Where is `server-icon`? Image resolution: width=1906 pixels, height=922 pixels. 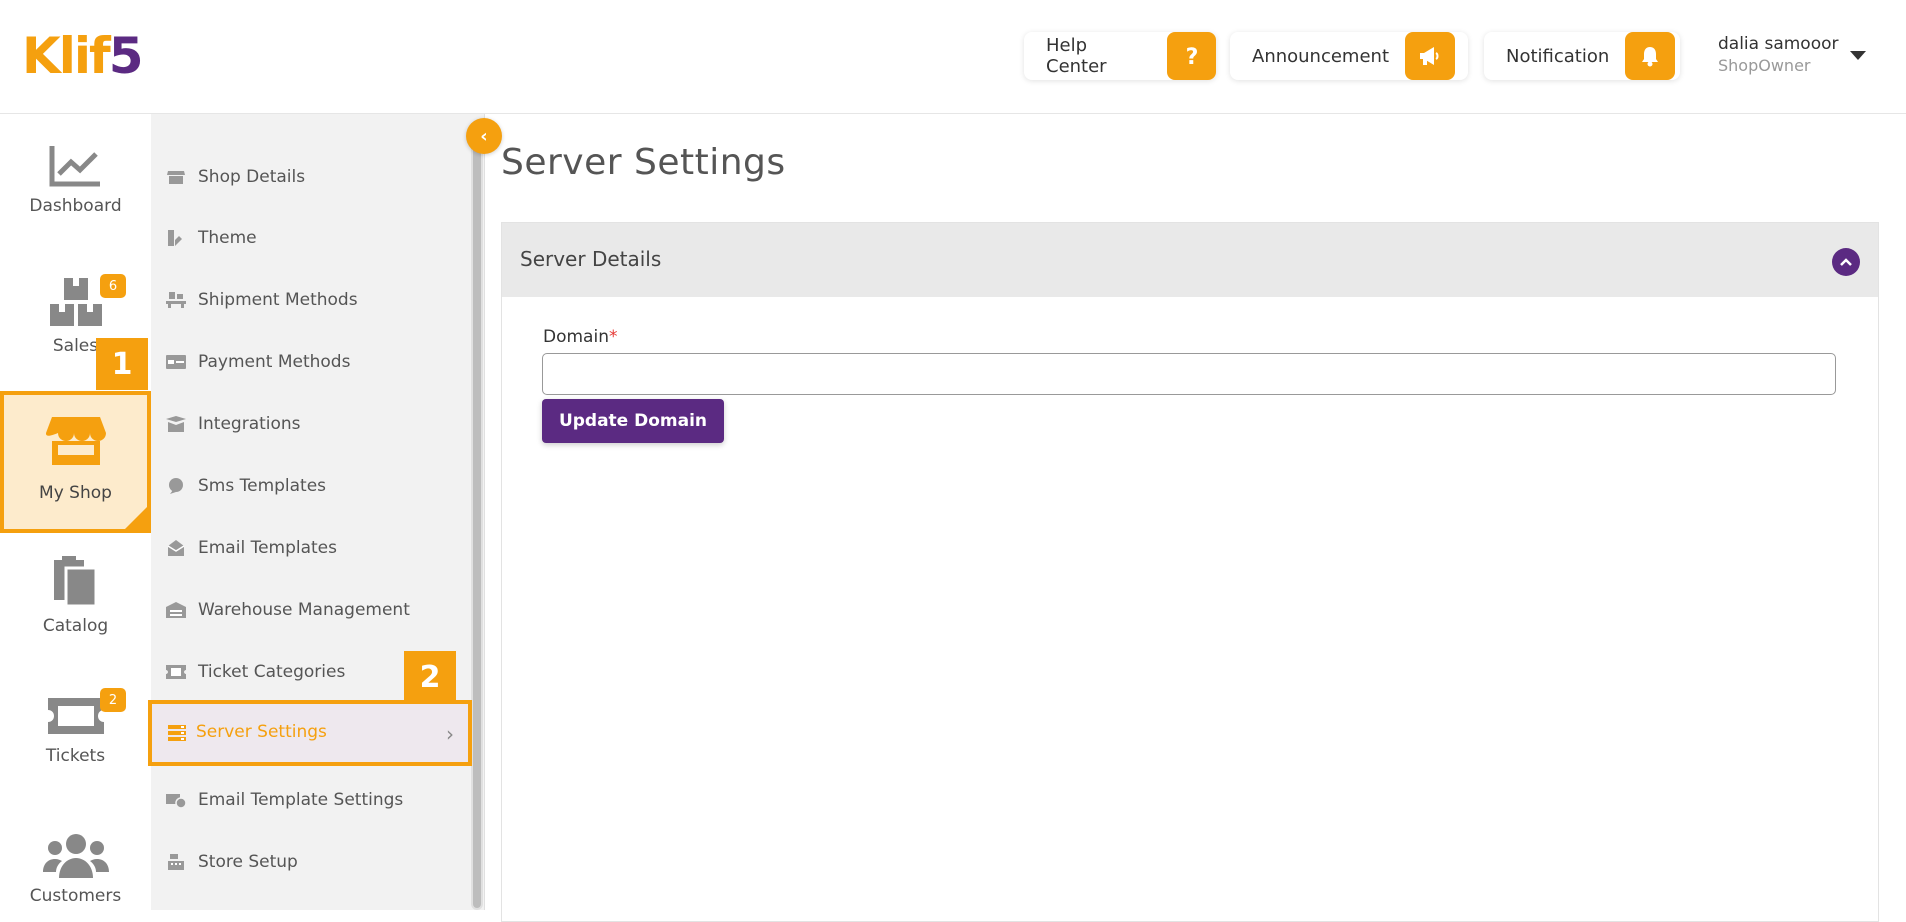
server-icon is located at coordinates (177, 735).